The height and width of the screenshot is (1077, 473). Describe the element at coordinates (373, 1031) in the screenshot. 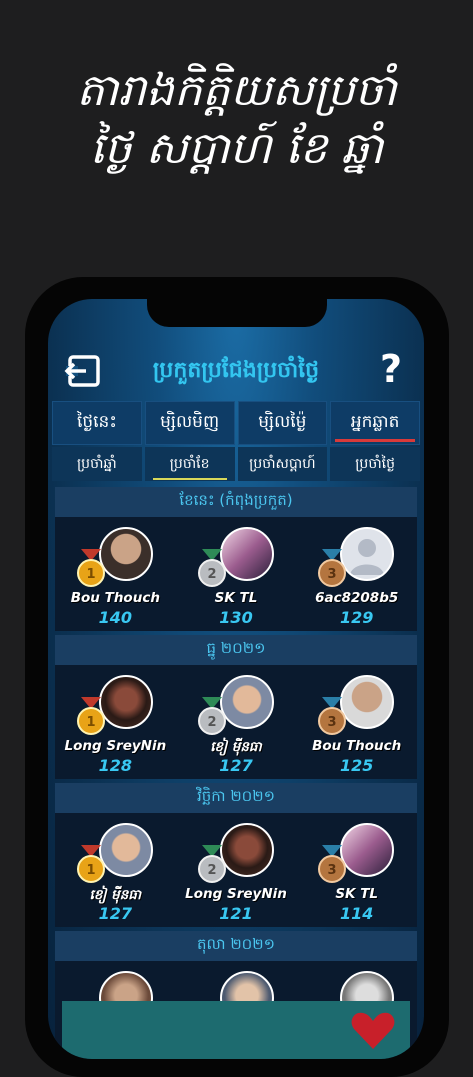

I see `heart-icon` at that location.